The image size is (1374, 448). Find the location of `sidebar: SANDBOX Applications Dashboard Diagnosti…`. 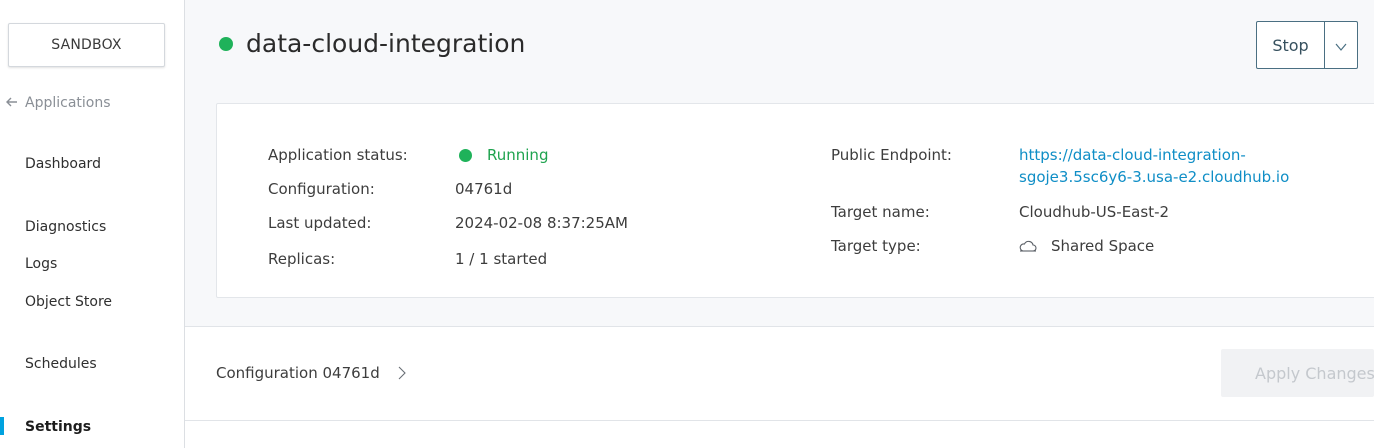

sidebar: SANDBOX Applications Dashboard Diagnosti… is located at coordinates (92, 224).